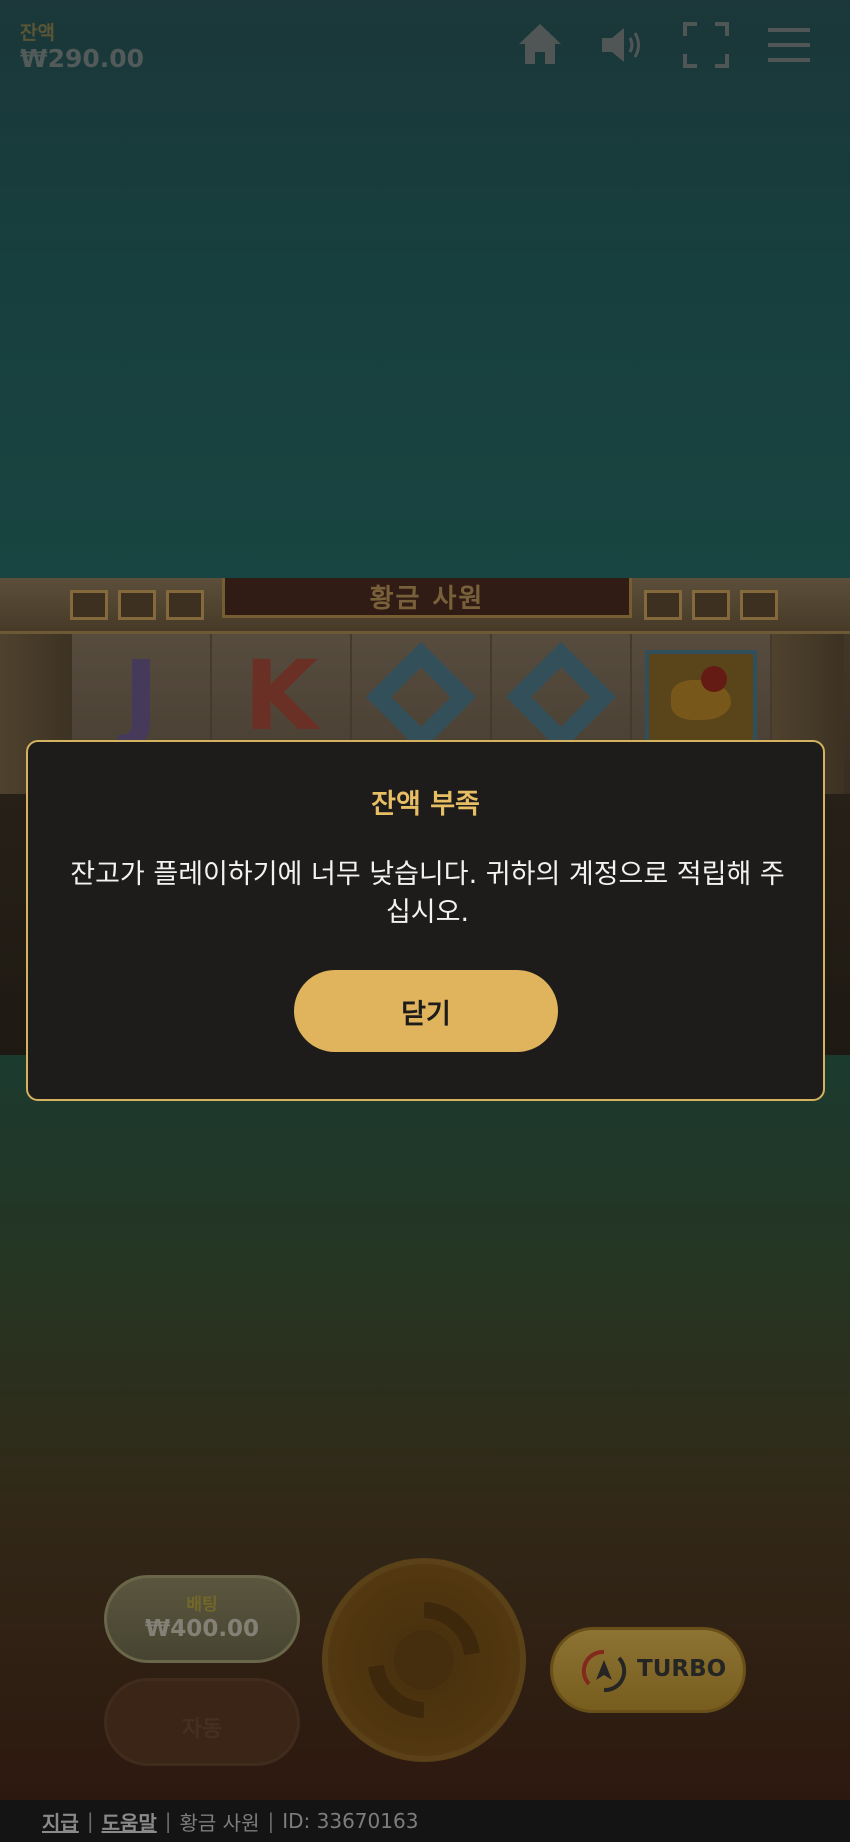 The image size is (850, 1842). I want to click on dialog-title: 잔액 부족, so click(425, 804).